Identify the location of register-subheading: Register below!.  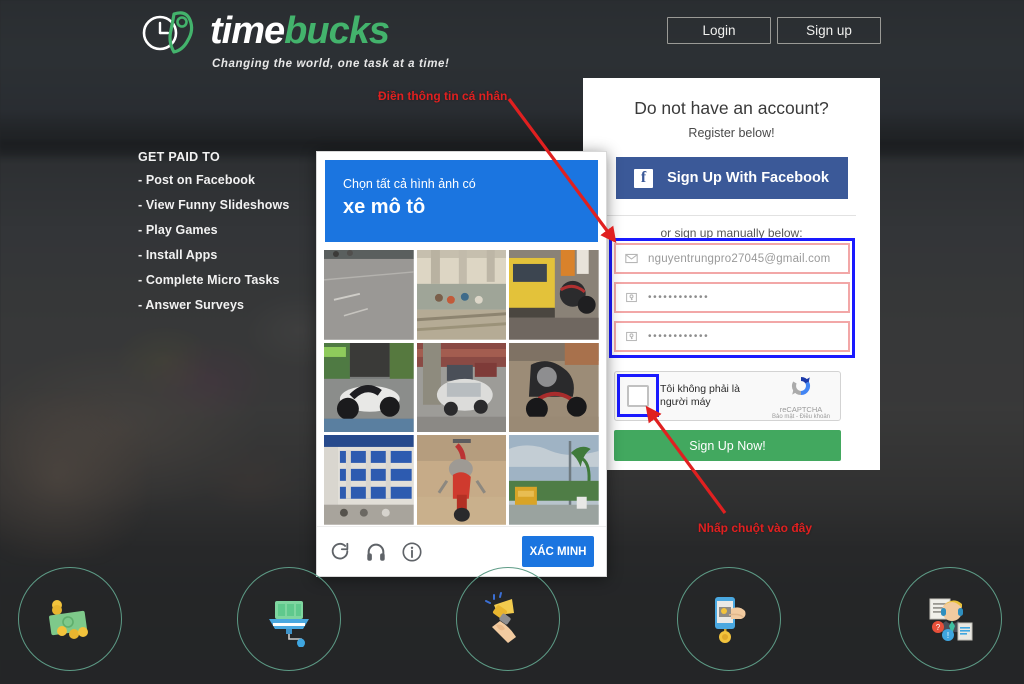
(731, 133).